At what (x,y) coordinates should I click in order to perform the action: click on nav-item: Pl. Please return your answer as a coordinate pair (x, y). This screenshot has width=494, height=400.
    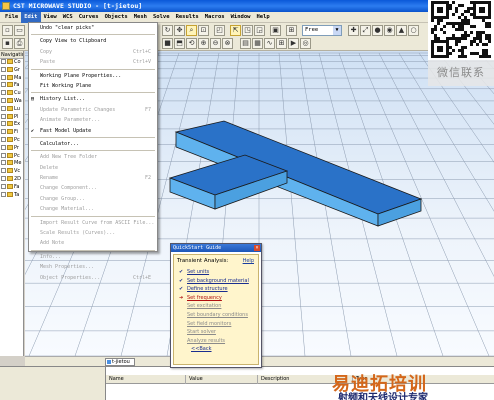
    Looking at the image, I should click on (11, 117).